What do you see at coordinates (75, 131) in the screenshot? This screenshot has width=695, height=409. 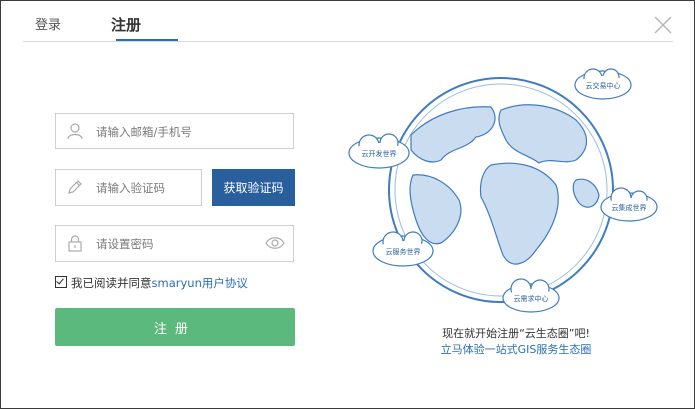 I see `user-icon` at bounding box center [75, 131].